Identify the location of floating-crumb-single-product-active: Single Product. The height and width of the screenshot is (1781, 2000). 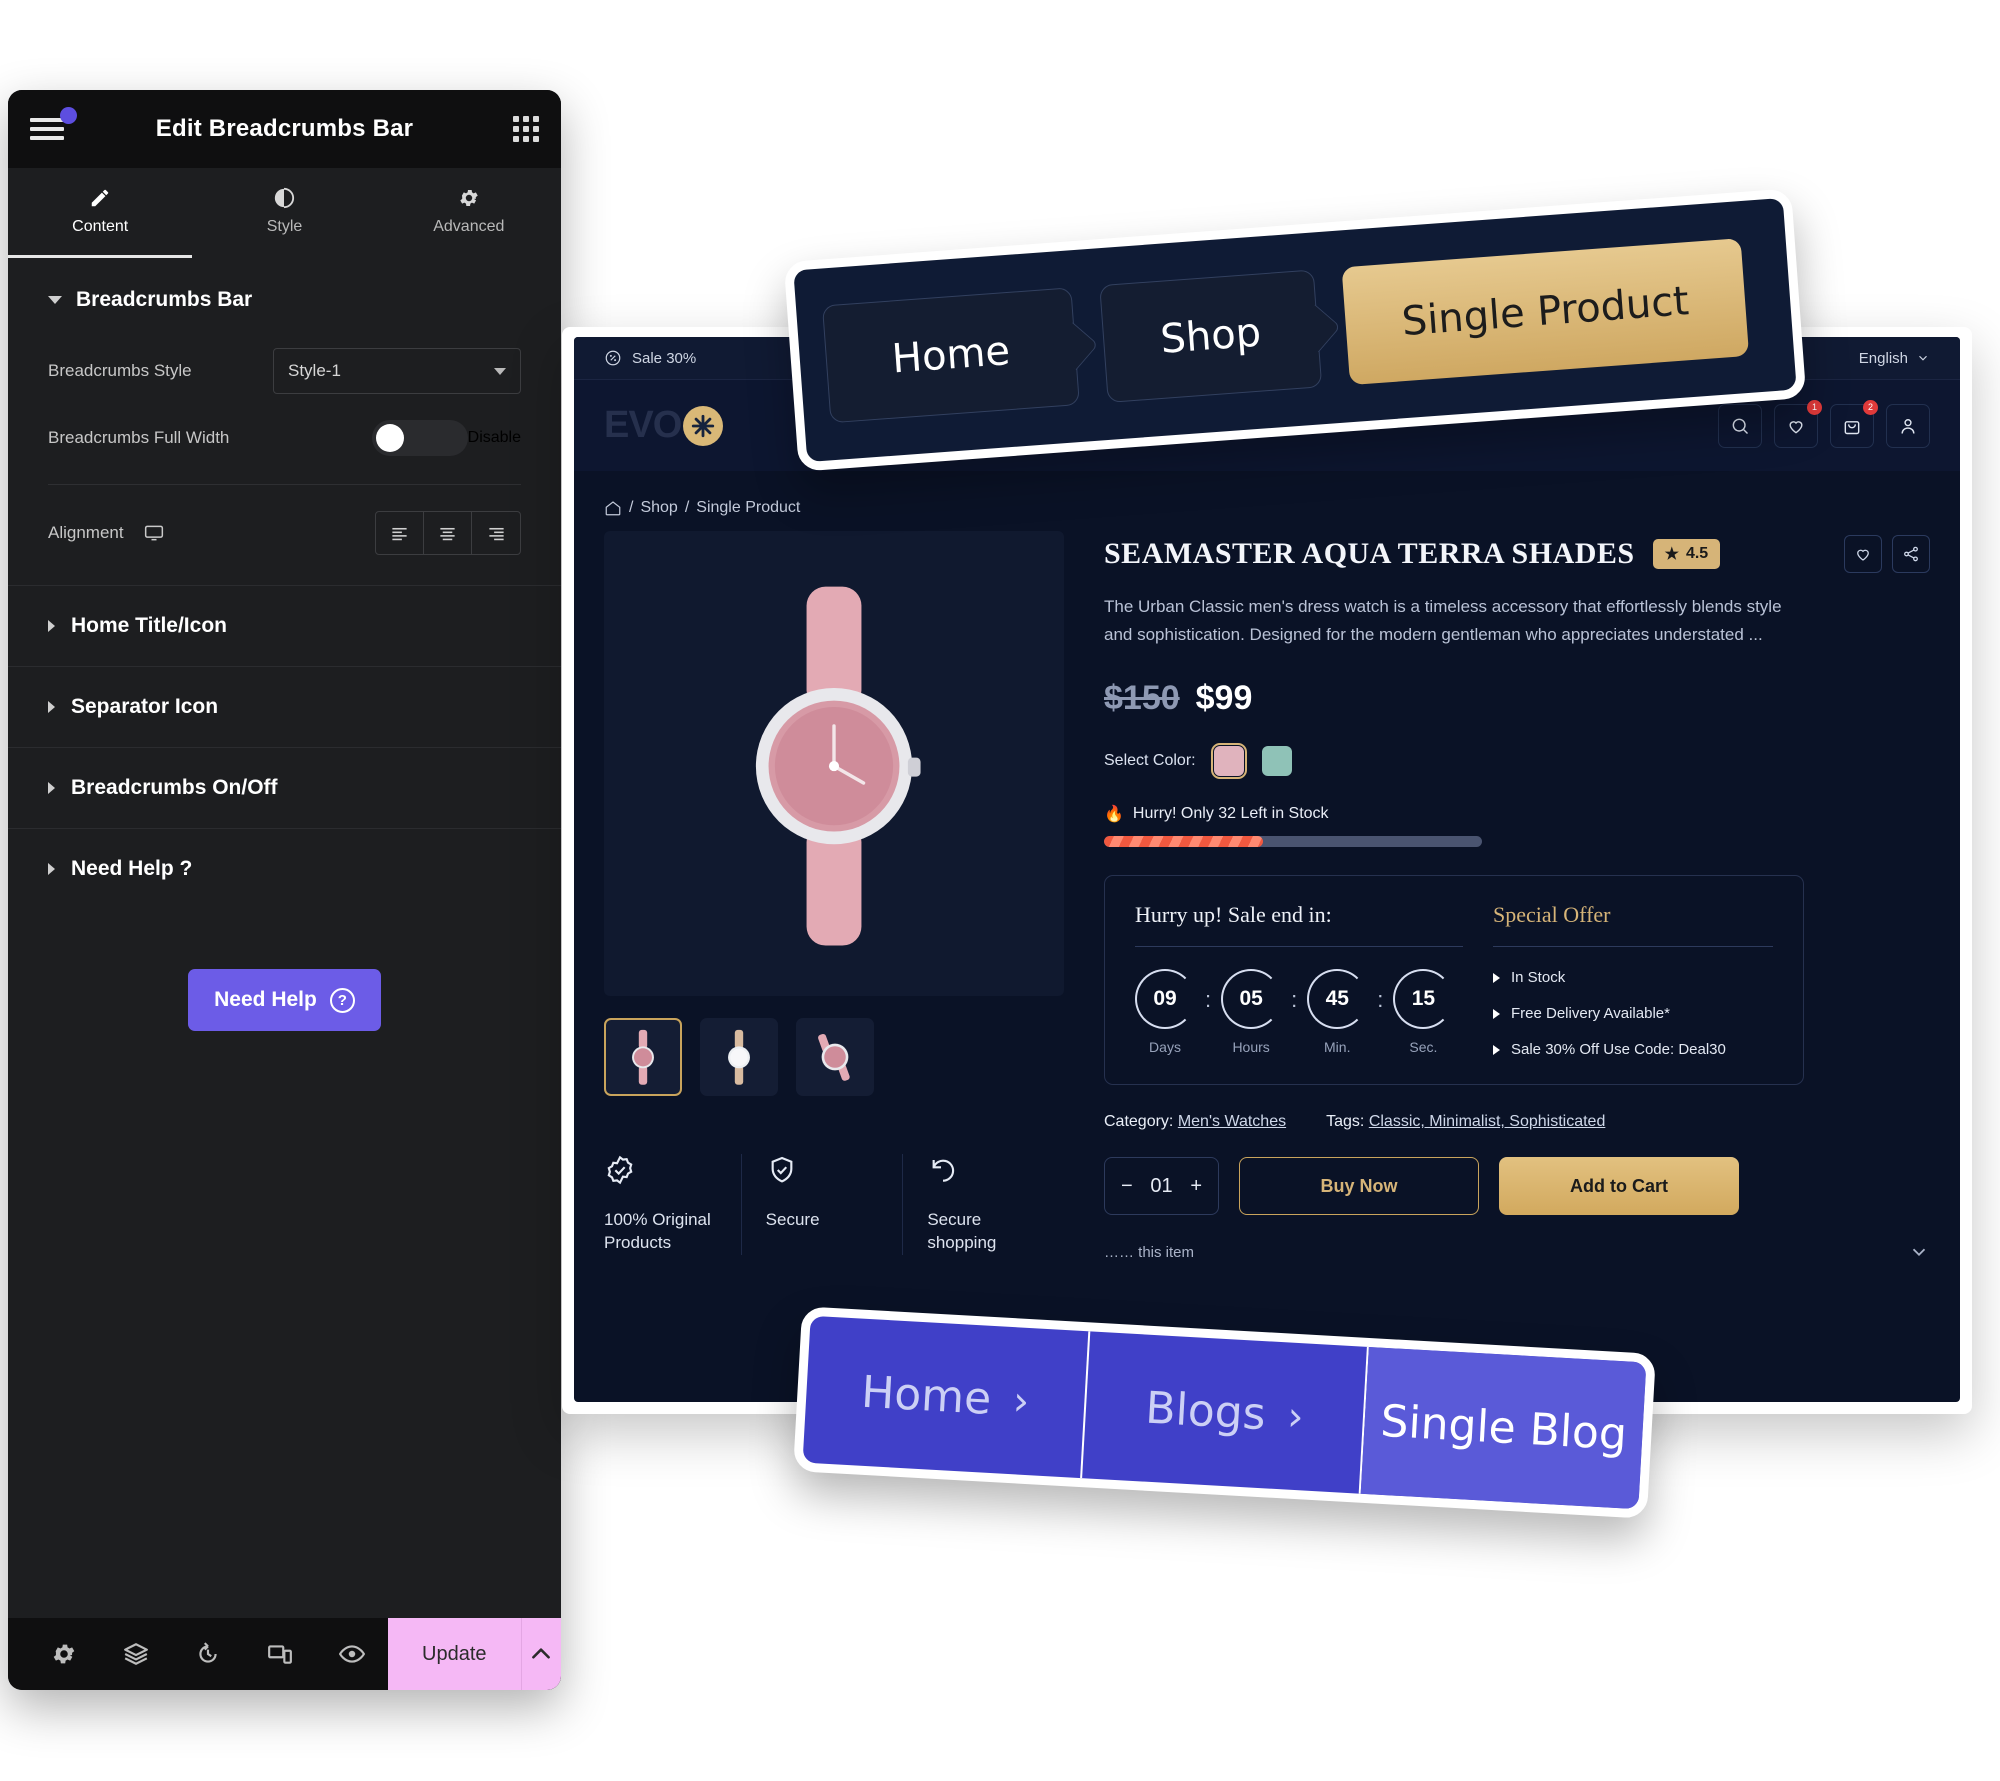
(1545, 312).